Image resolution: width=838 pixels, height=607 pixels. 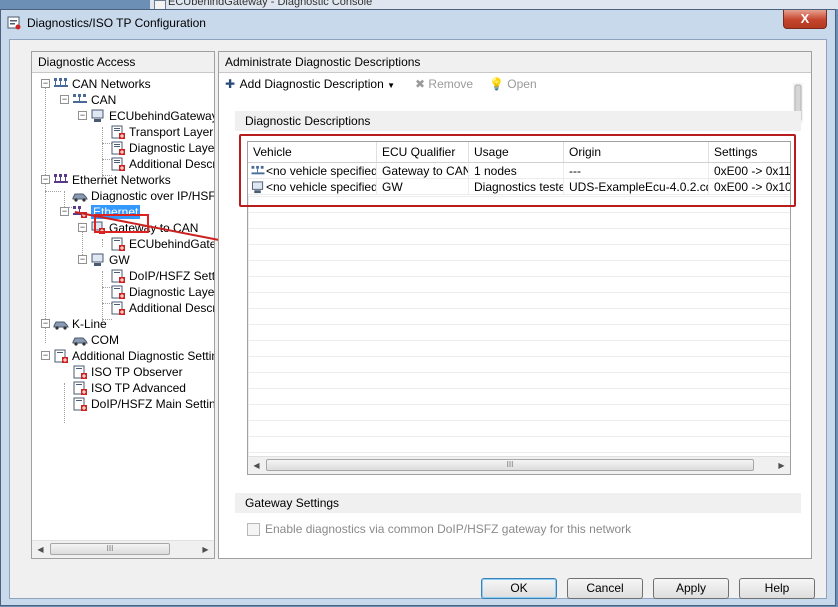 I want to click on expander-ethernet-networks: −, so click(x=45, y=179).